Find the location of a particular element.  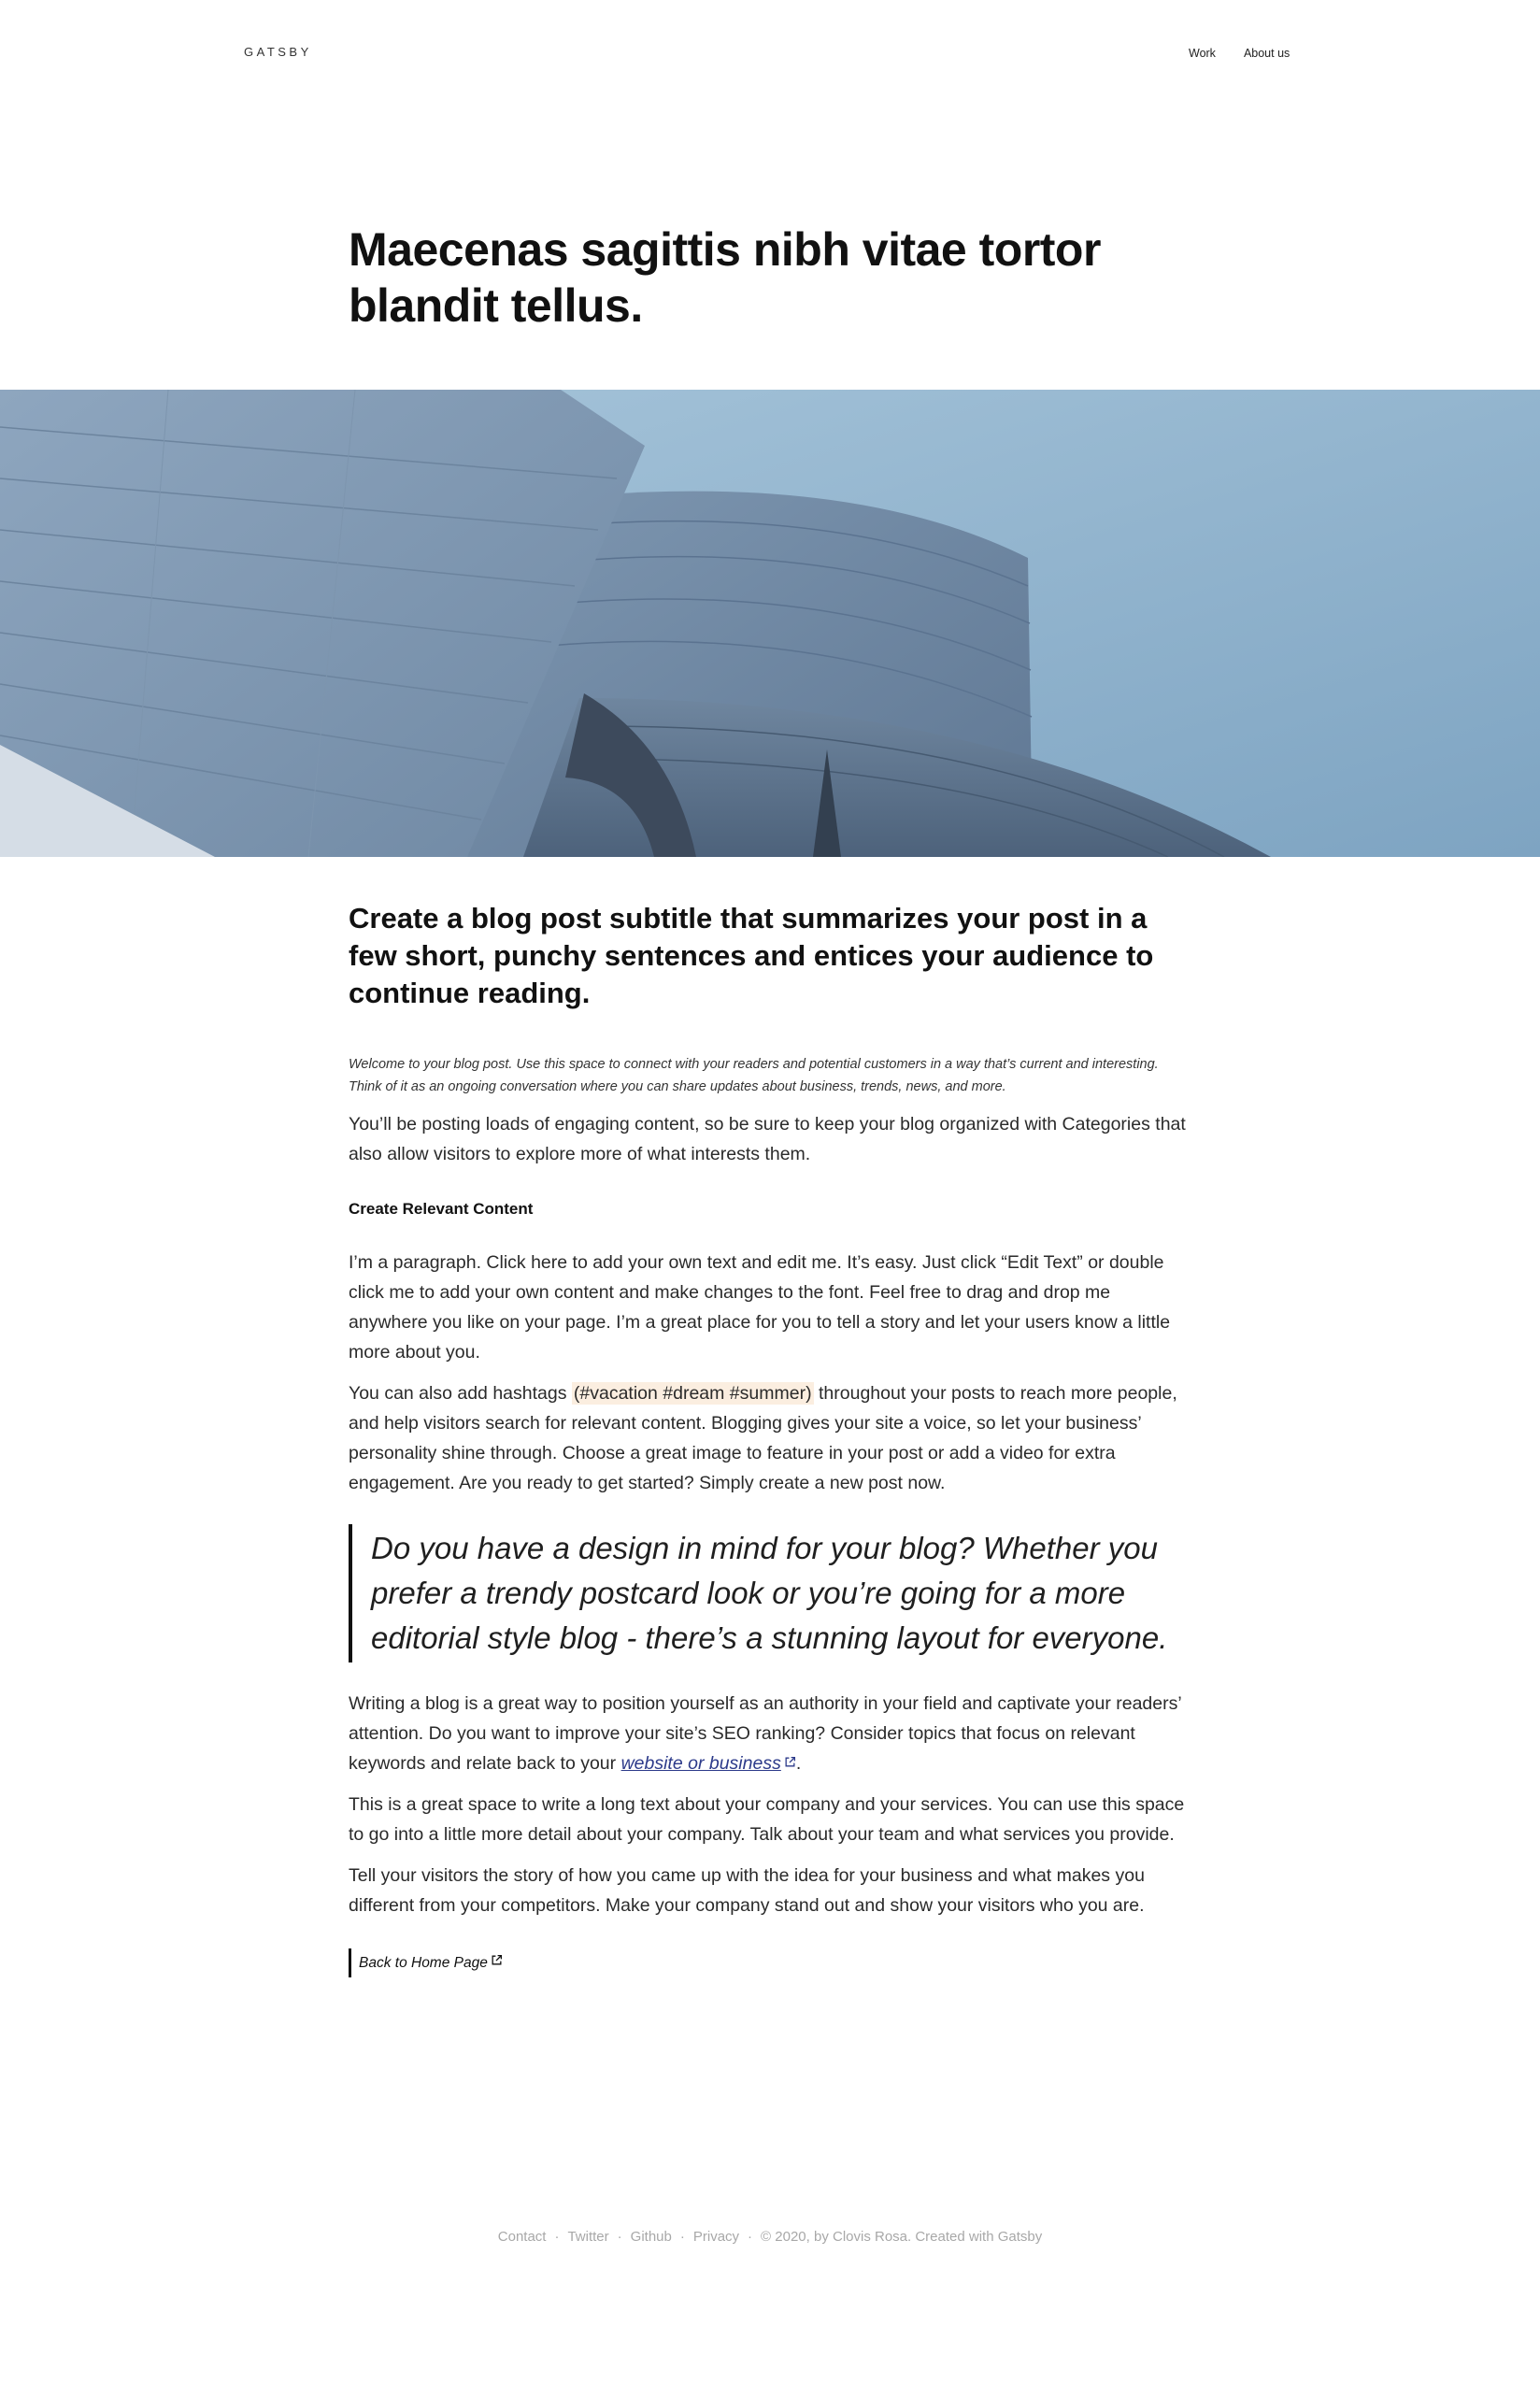

hashtags-highlight: (#vacation #dream #summer) is located at coordinates (692, 1393).